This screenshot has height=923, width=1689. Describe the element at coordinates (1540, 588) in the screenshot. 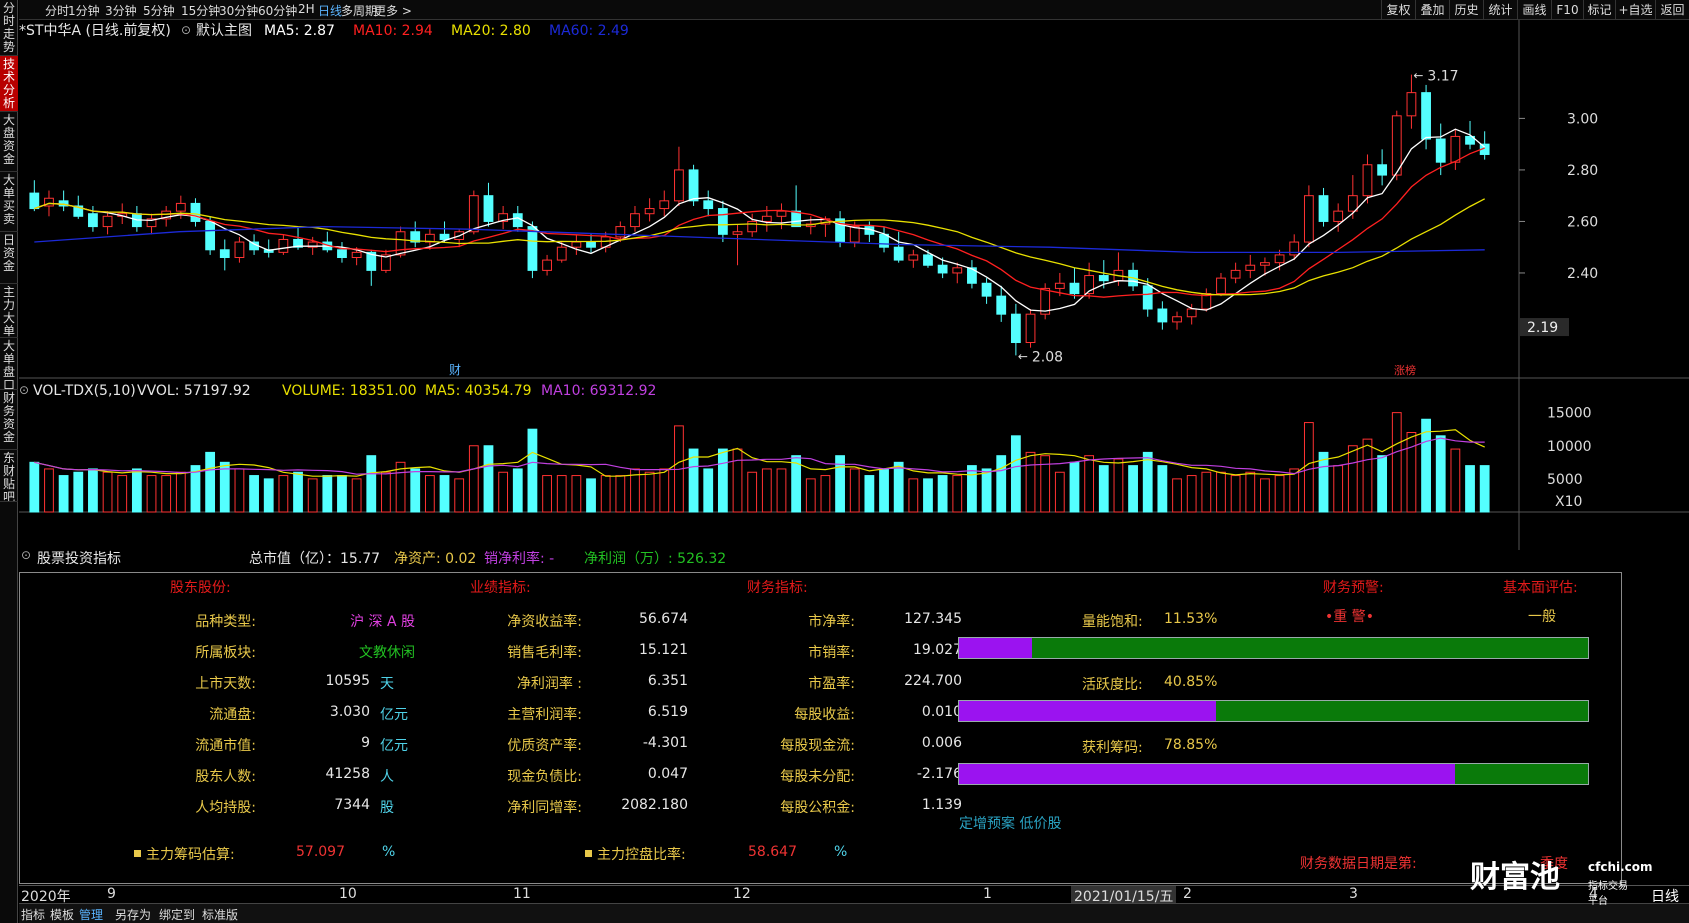

I see `section-title-4: 基本面评估:` at that location.